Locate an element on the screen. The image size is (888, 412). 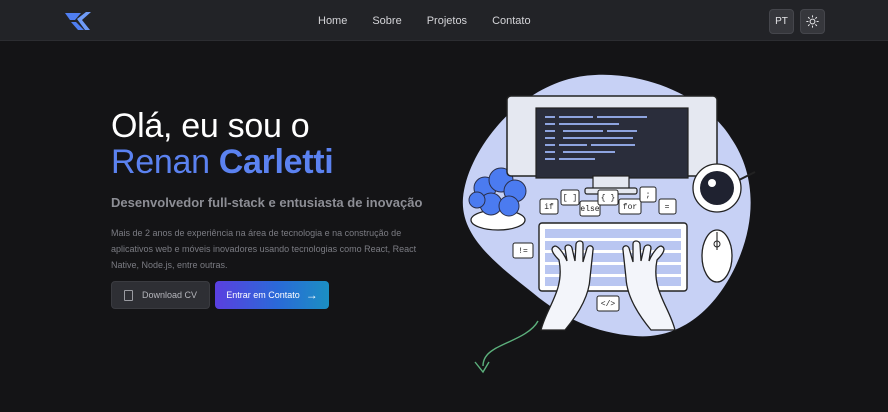
hero-name: Renan Carletti is located at coordinates (222, 162).